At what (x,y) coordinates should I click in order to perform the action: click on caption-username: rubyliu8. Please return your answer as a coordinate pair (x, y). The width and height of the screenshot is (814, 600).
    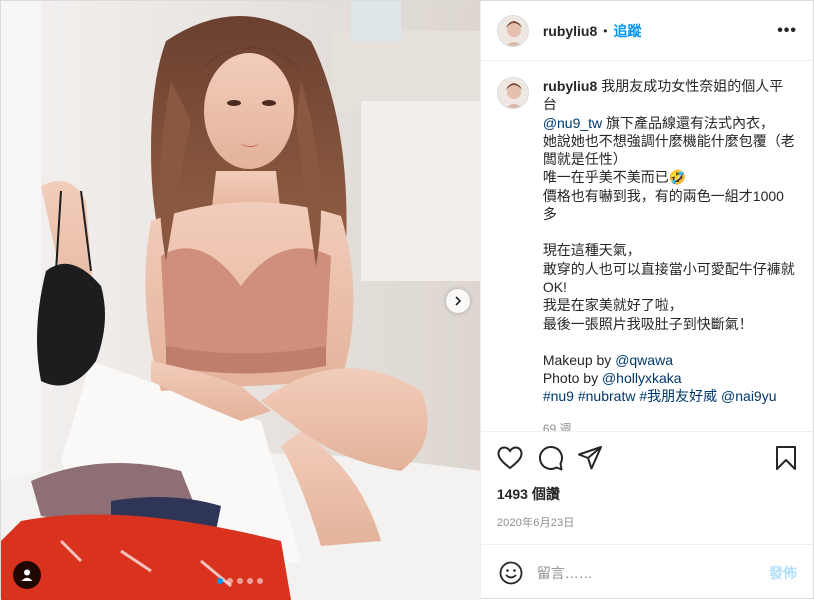
    Looking at the image, I should click on (570, 86).